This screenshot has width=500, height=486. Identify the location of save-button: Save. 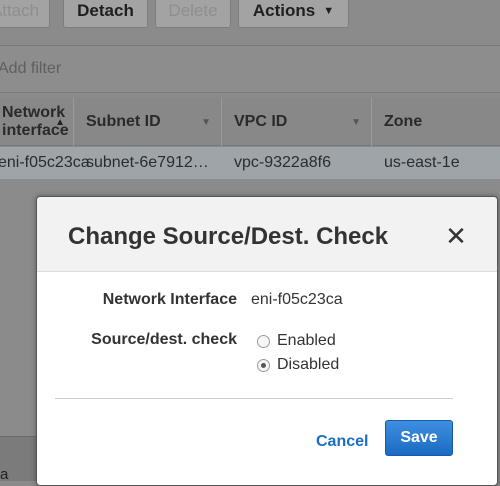
(419, 438).